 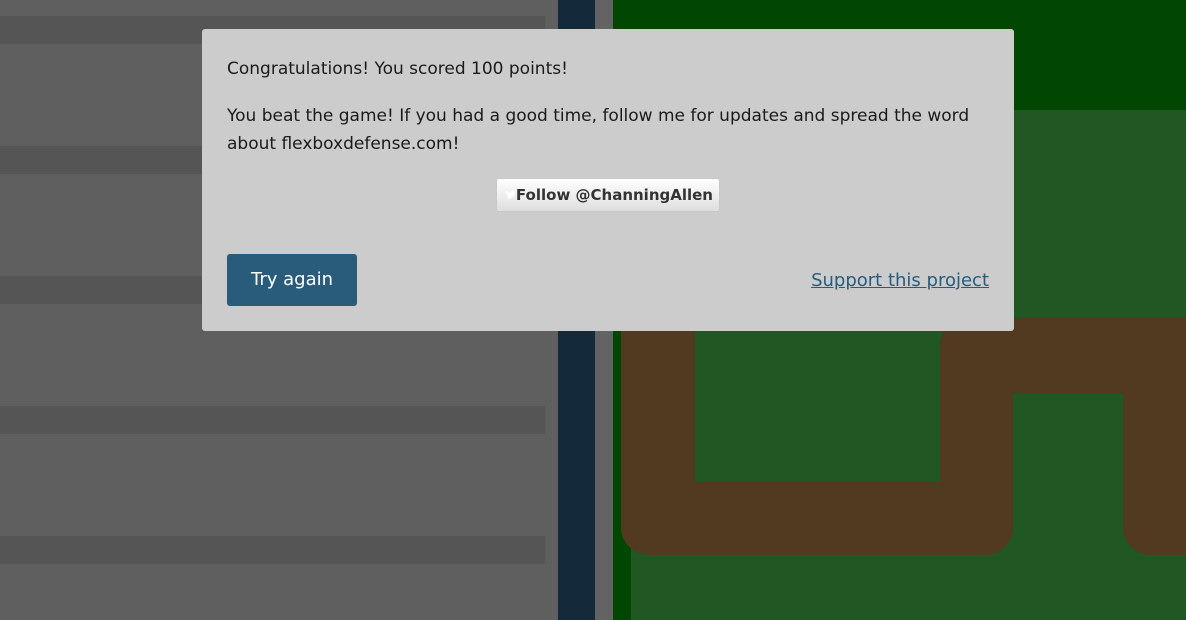 I want to click on follow-button: Follow @ChanningAllen, so click(x=608, y=195).